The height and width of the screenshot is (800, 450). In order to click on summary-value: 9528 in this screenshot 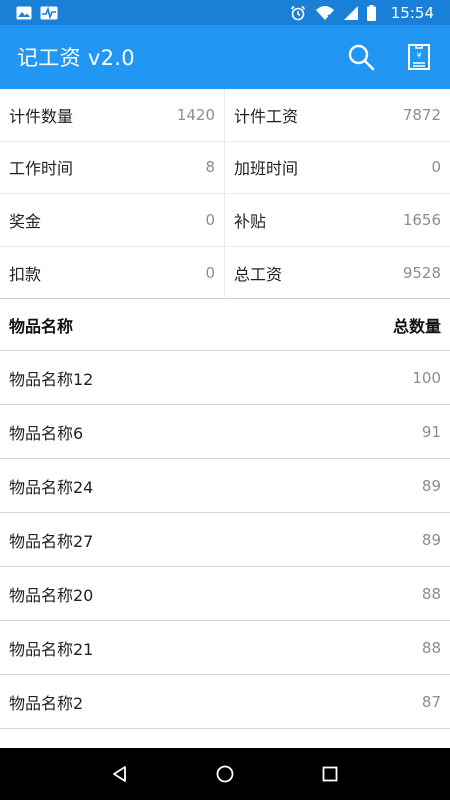, I will do `click(421, 272)`.